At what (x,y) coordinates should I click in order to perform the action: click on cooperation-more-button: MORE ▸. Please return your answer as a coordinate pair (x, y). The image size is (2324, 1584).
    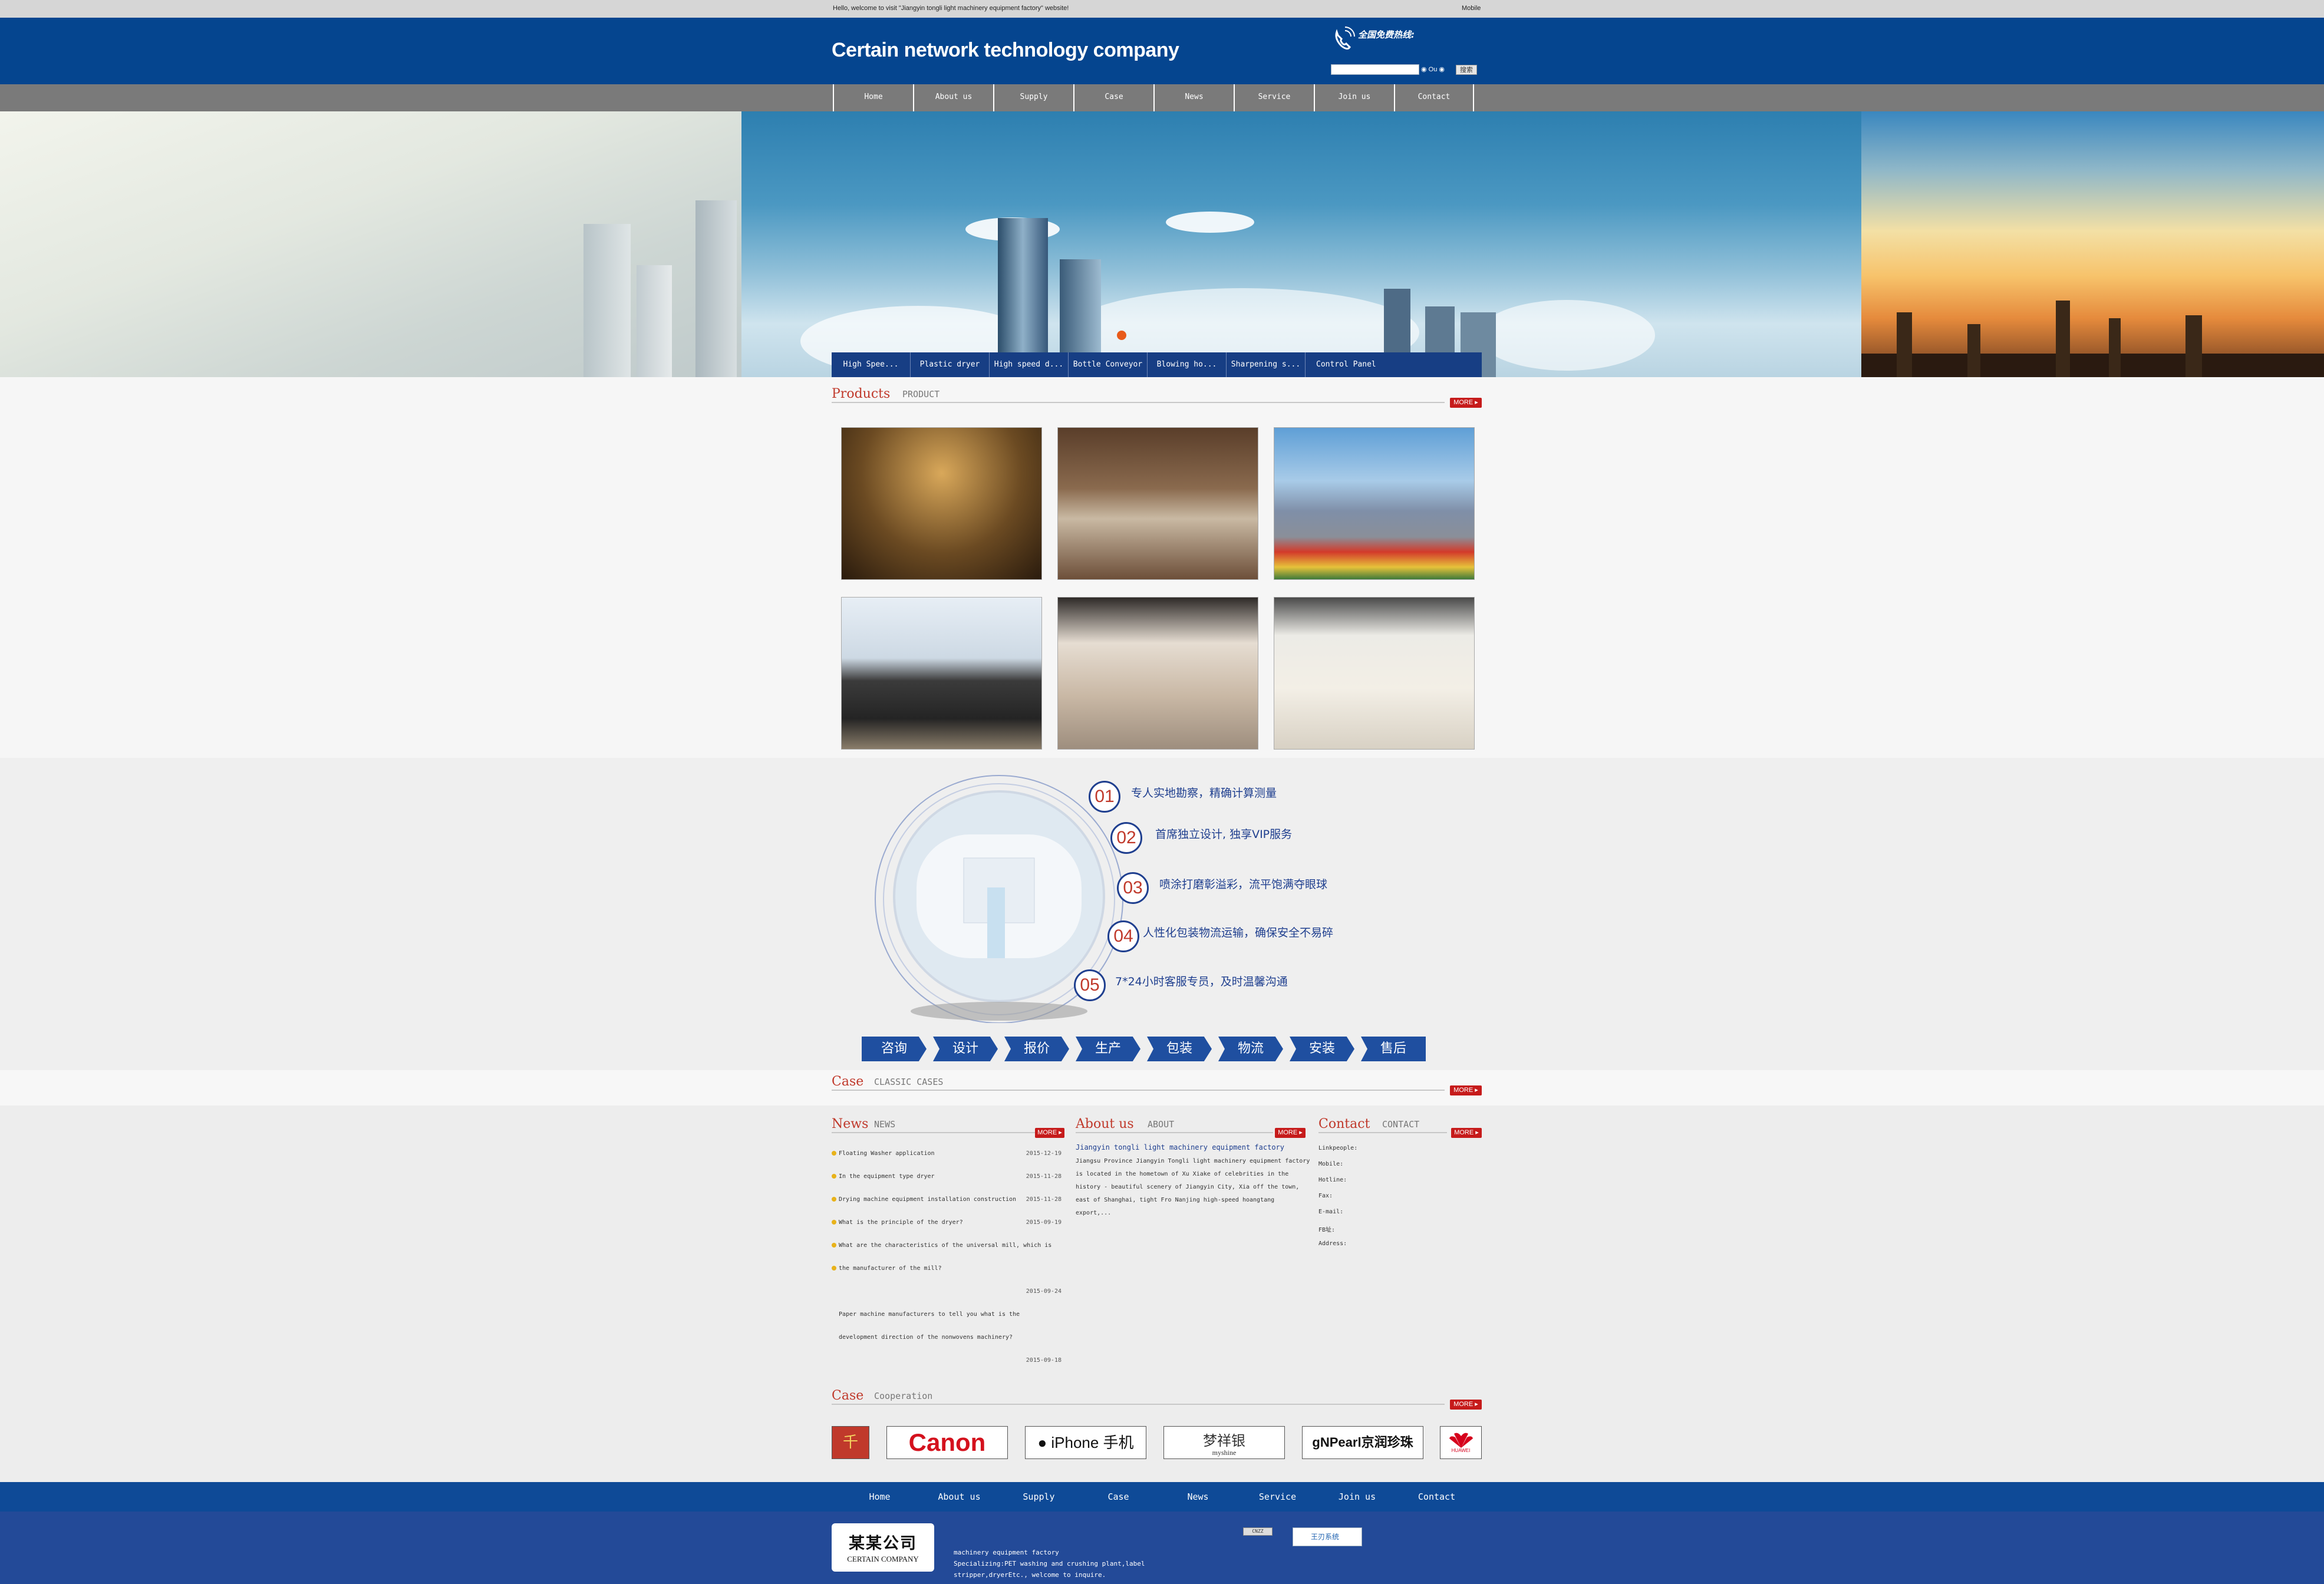
    Looking at the image, I should click on (1466, 1405).